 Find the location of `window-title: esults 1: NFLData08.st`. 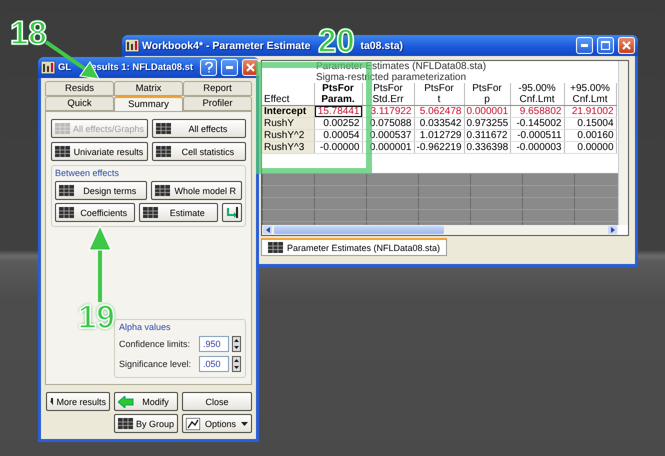

window-title: esults 1: NFLData08.st is located at coordinates (142, 67).